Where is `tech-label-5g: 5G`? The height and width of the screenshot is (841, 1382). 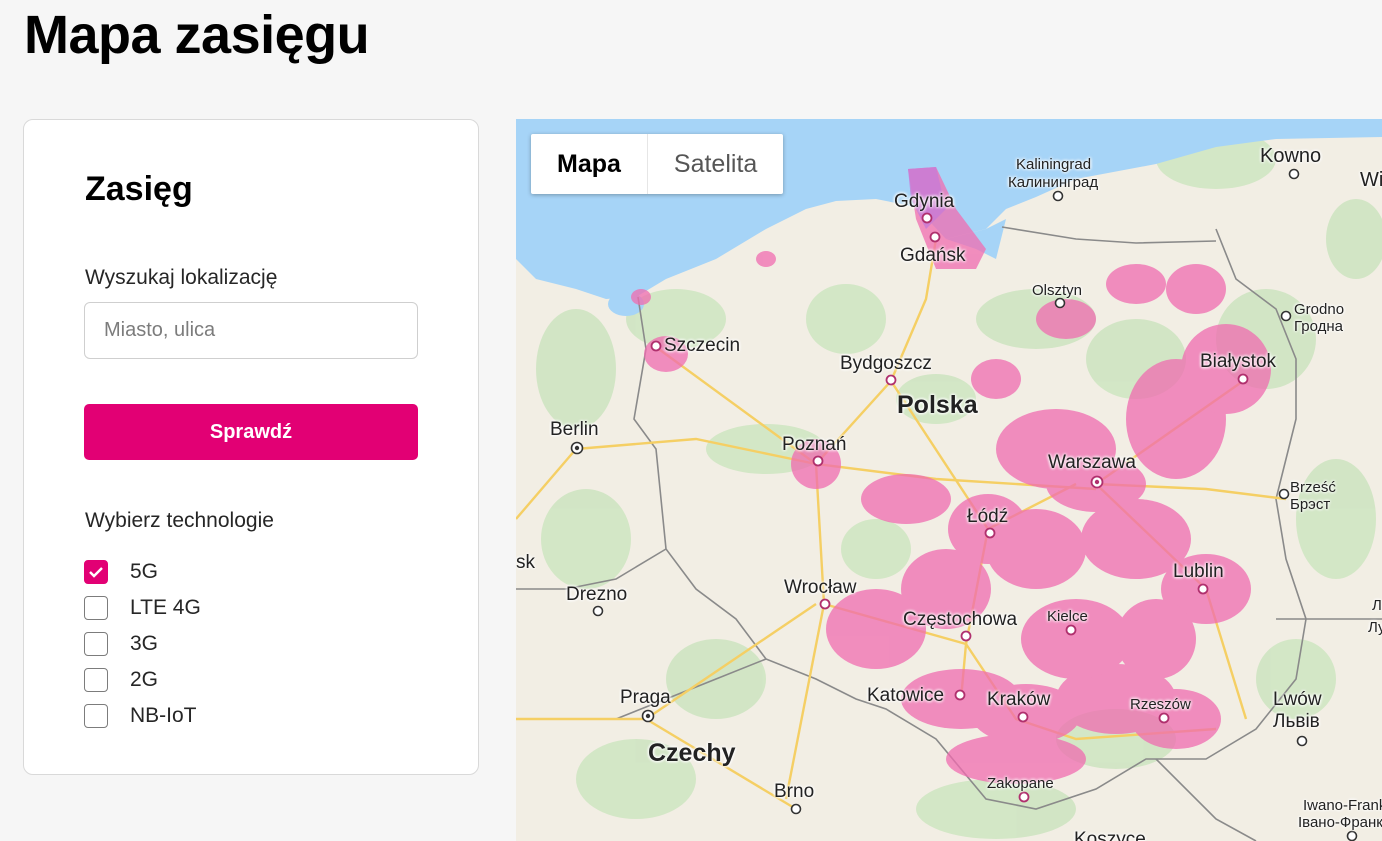
tech-label-5g: 5G is located at coordinates (144, 571).